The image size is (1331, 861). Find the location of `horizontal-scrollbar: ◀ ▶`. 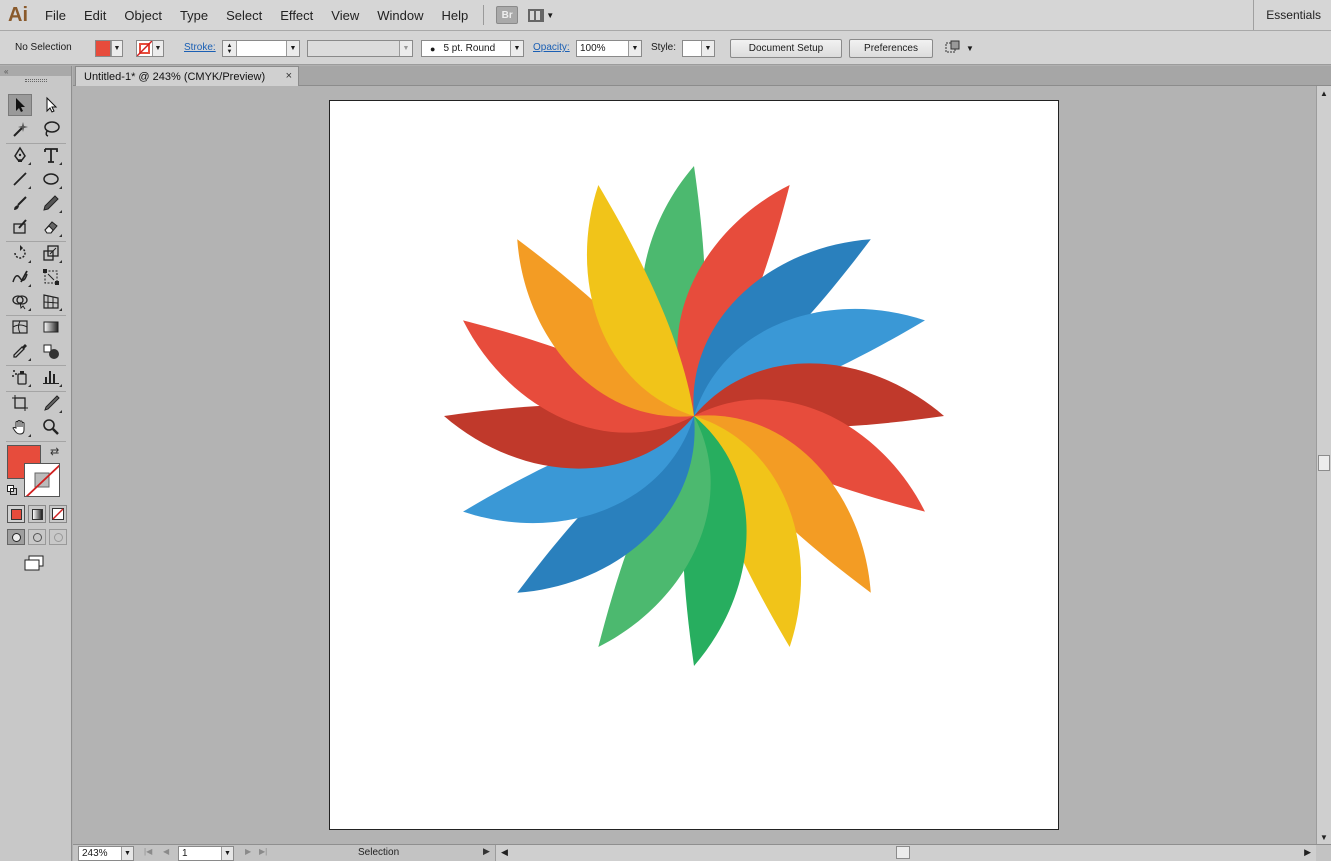

horizontal-scrollbar: ◀ ▶ is located at coordinates (905, 853).